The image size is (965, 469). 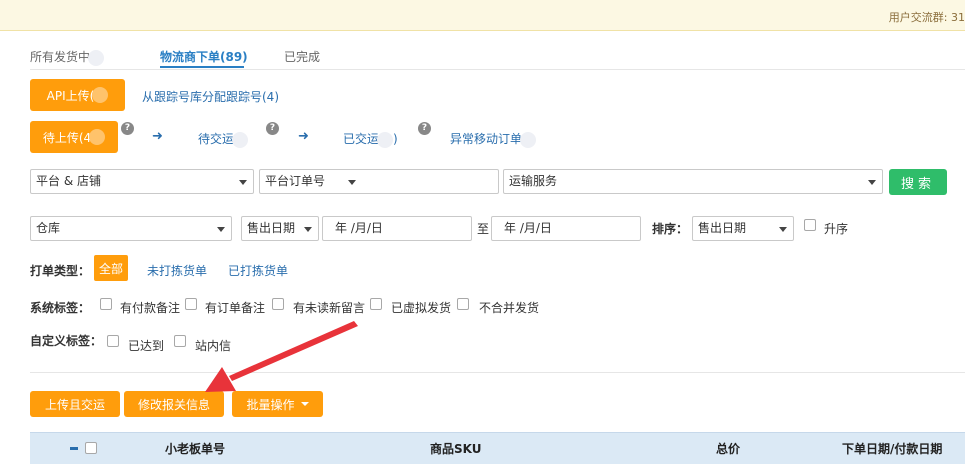 What do you see at coordinates (68, 181) in the screenshot?
I see `platform-store-value: 平台 & 店铺` at bounding box center [68, 181].